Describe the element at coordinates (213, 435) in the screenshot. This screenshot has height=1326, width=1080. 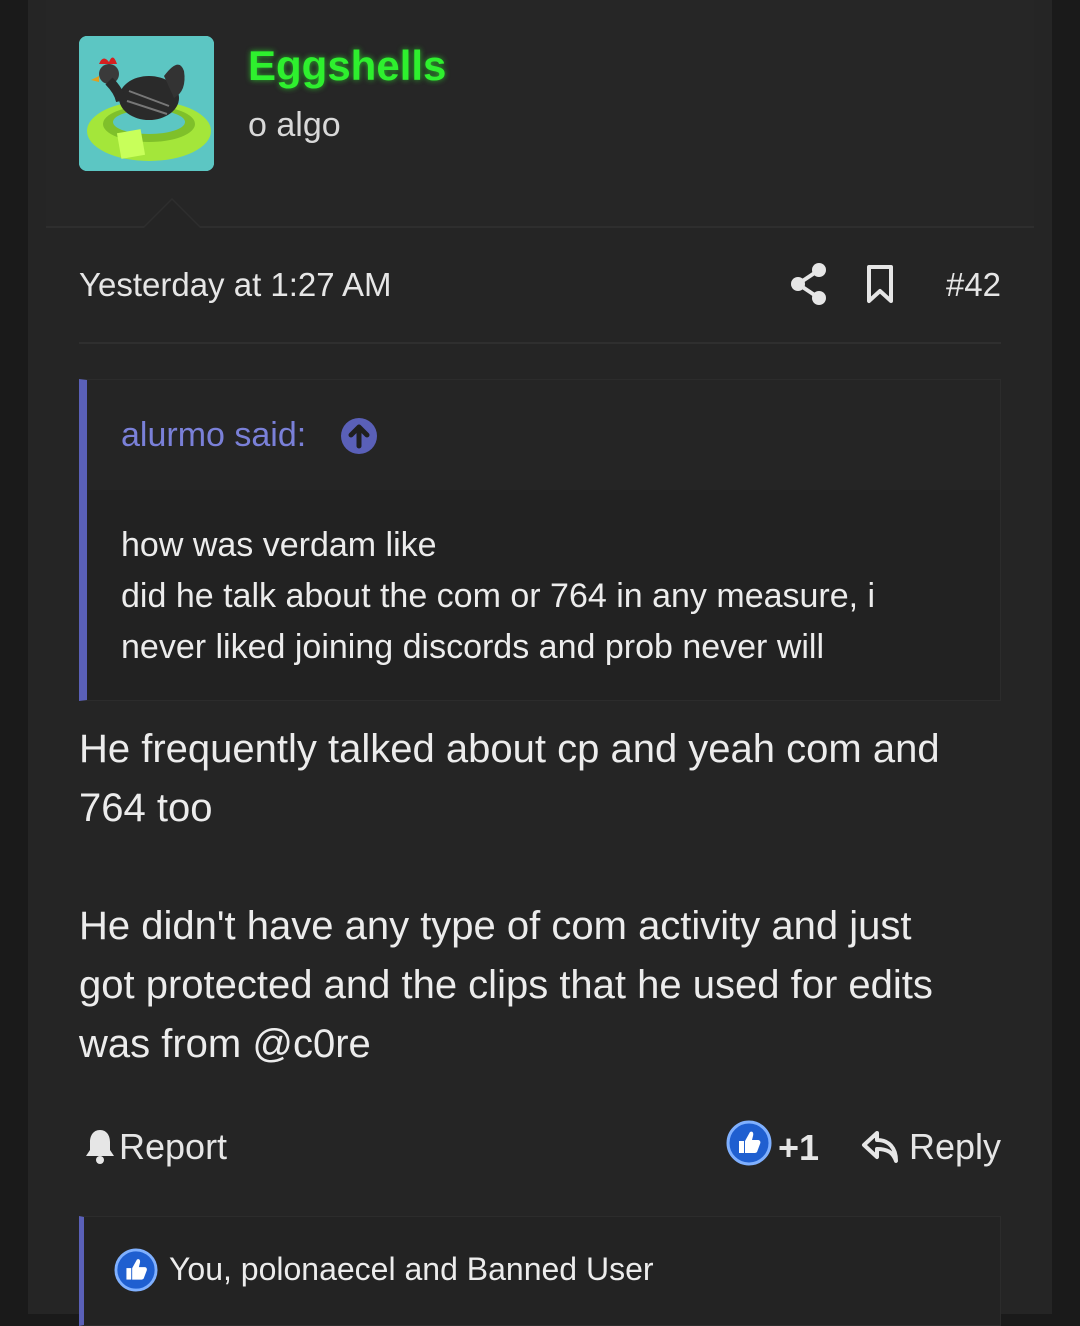
I see `quote-author: alurmo said:` at that location.